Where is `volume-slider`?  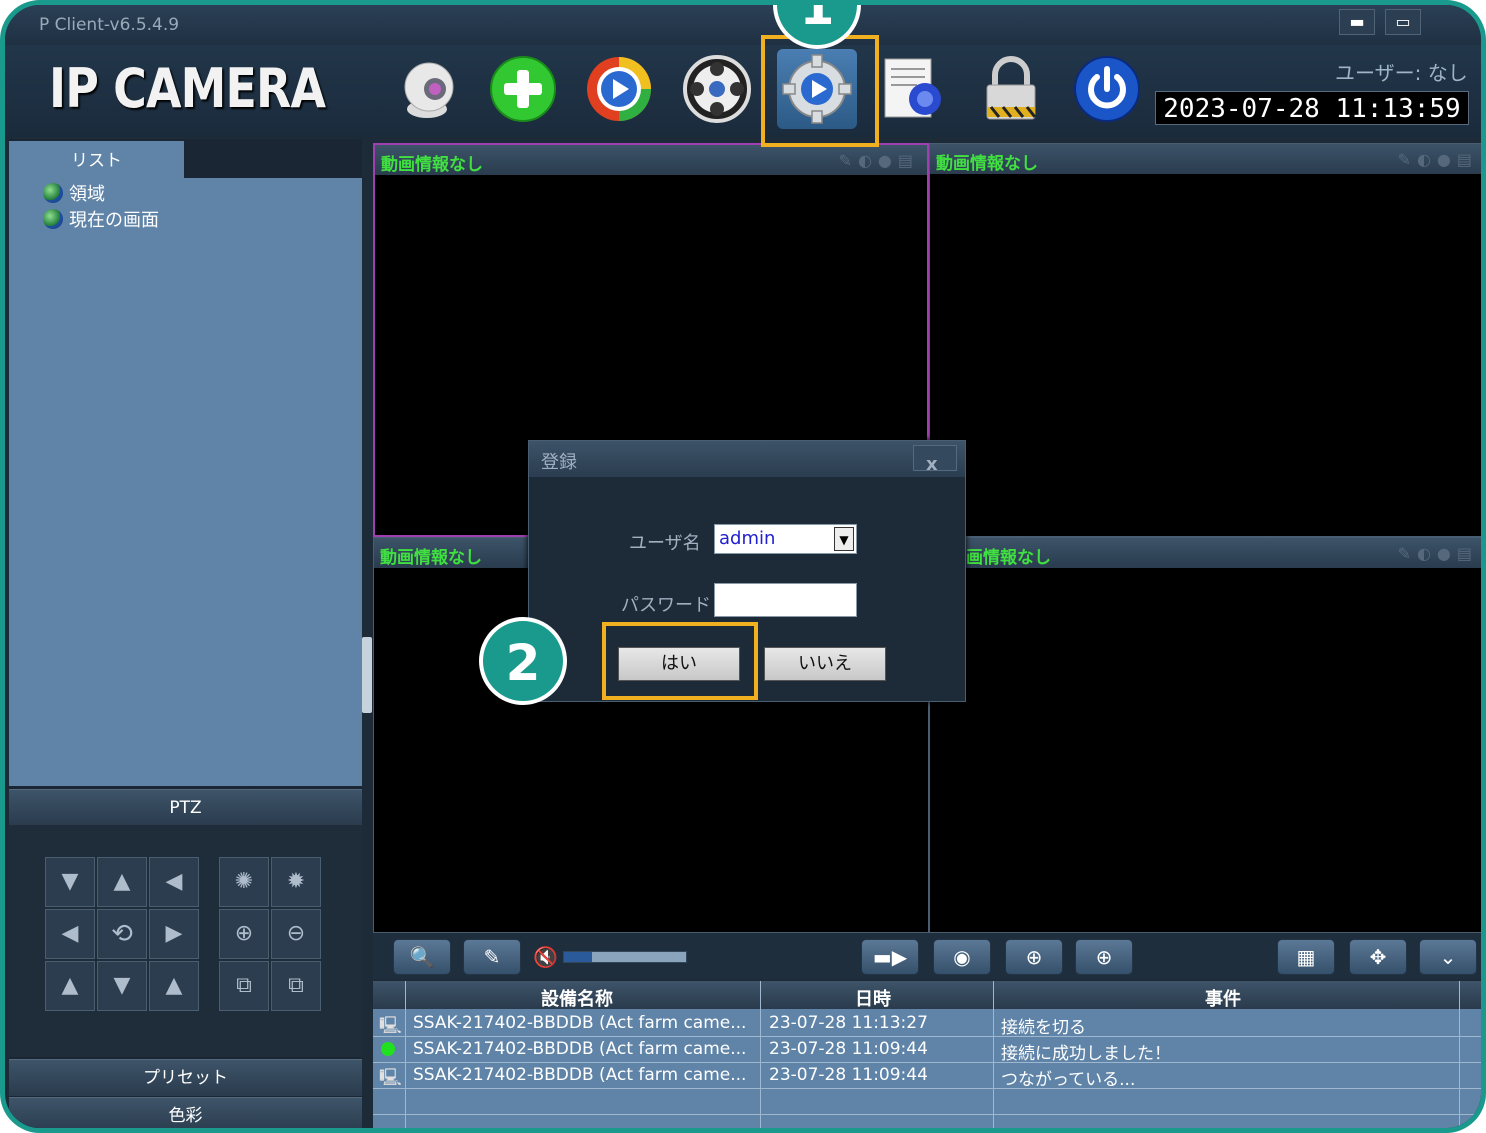
volume-slider is located at coordinates (625, 957).